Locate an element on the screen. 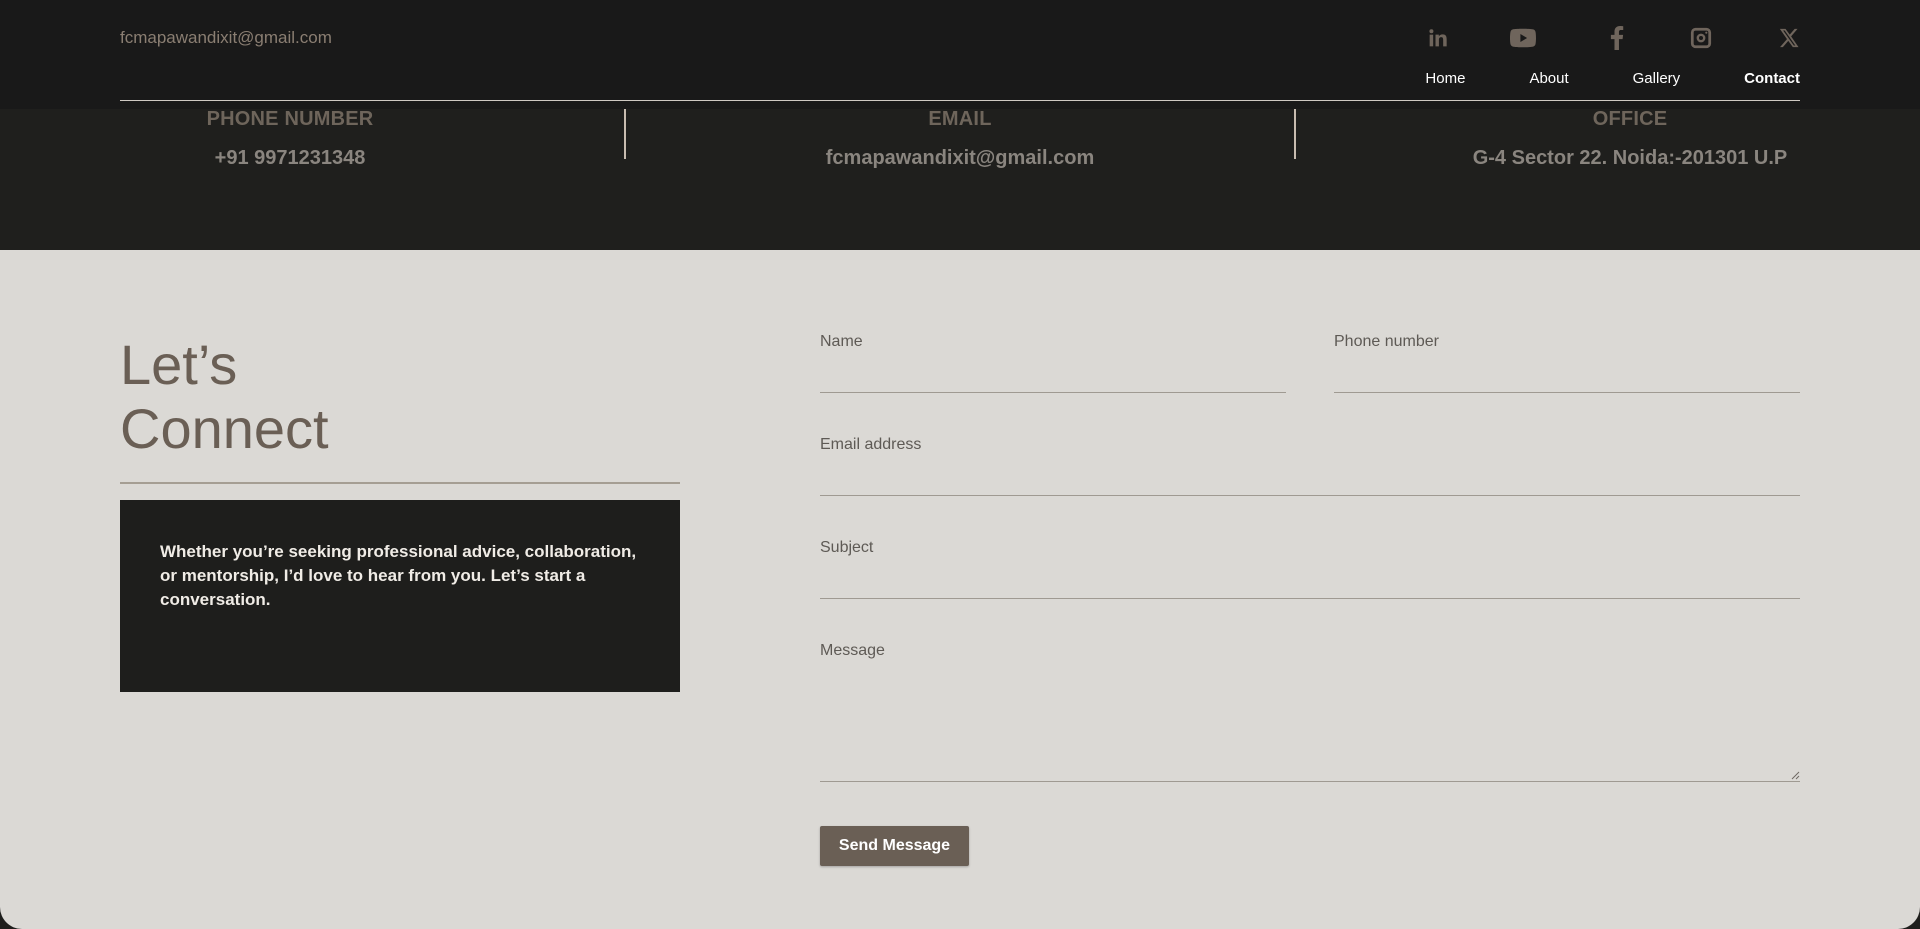 The height and width of the screenshot is (929, 1920). message-label: Message is located at coordinates (852, 650).